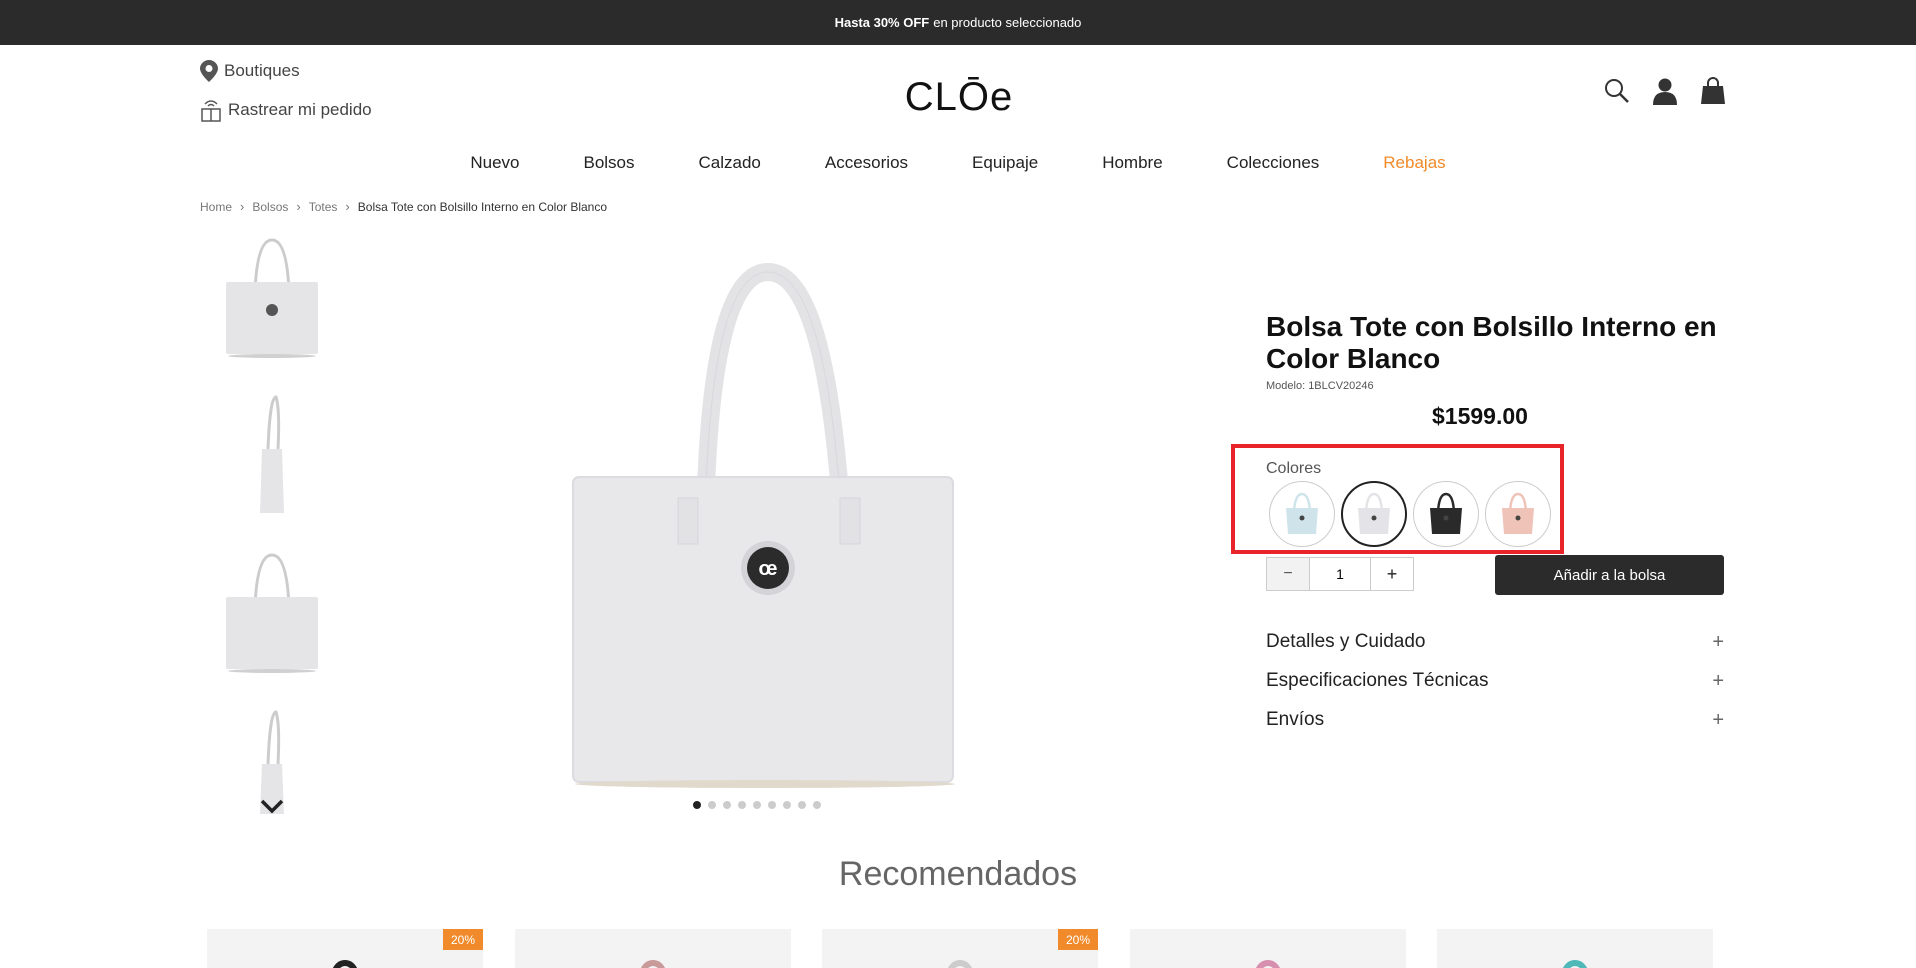 The image size is (1916, 968). I want to click on promo-text: en producto seleccionado, so click(1007, 22).